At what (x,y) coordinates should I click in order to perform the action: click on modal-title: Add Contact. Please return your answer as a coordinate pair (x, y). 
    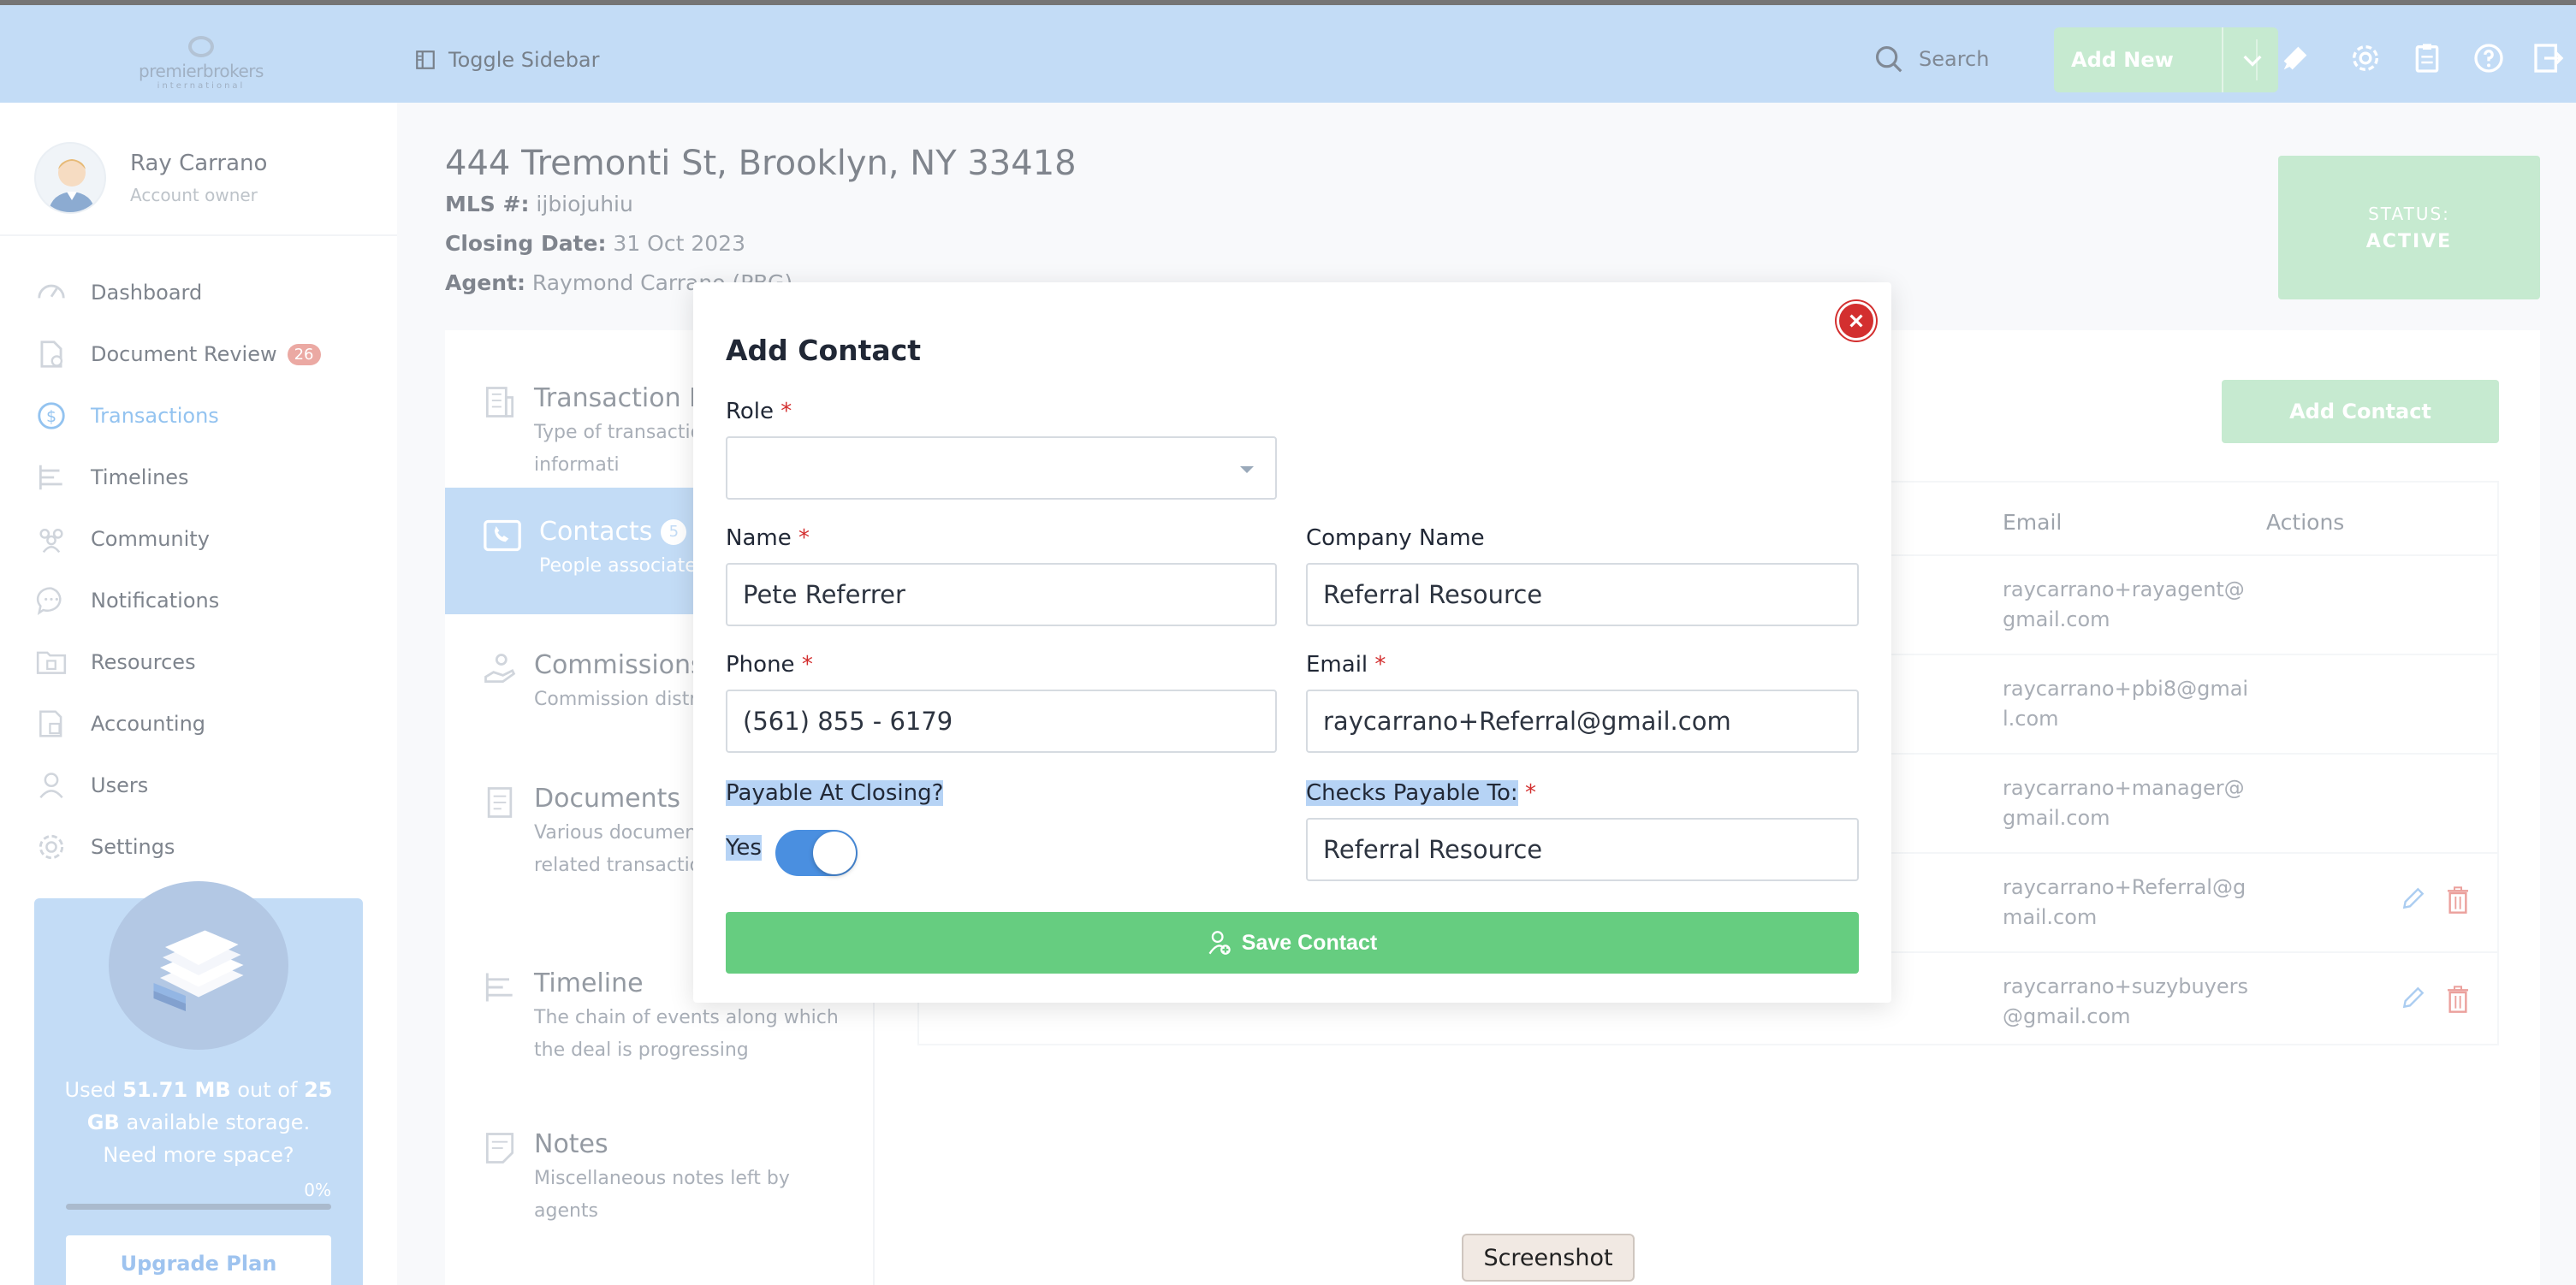
    Looking at the image, I should click on (824, 351).